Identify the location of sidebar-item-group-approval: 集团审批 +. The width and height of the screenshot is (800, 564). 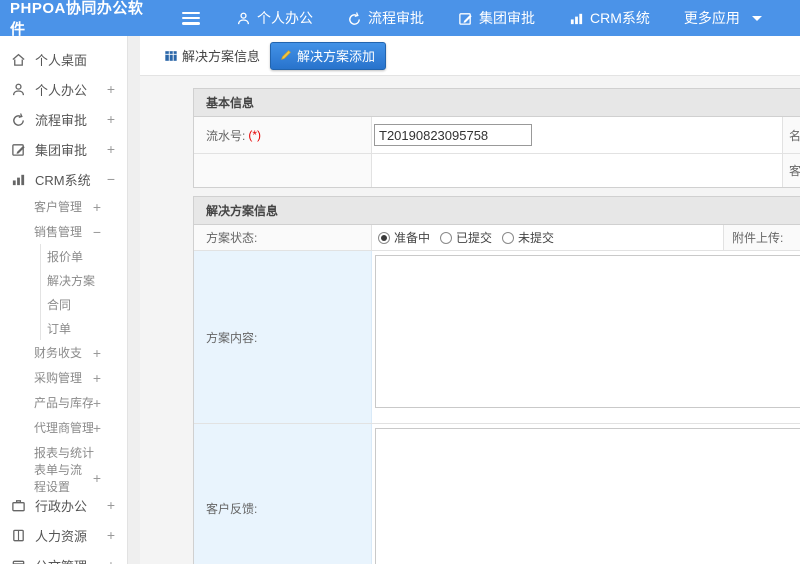
(63, 149).